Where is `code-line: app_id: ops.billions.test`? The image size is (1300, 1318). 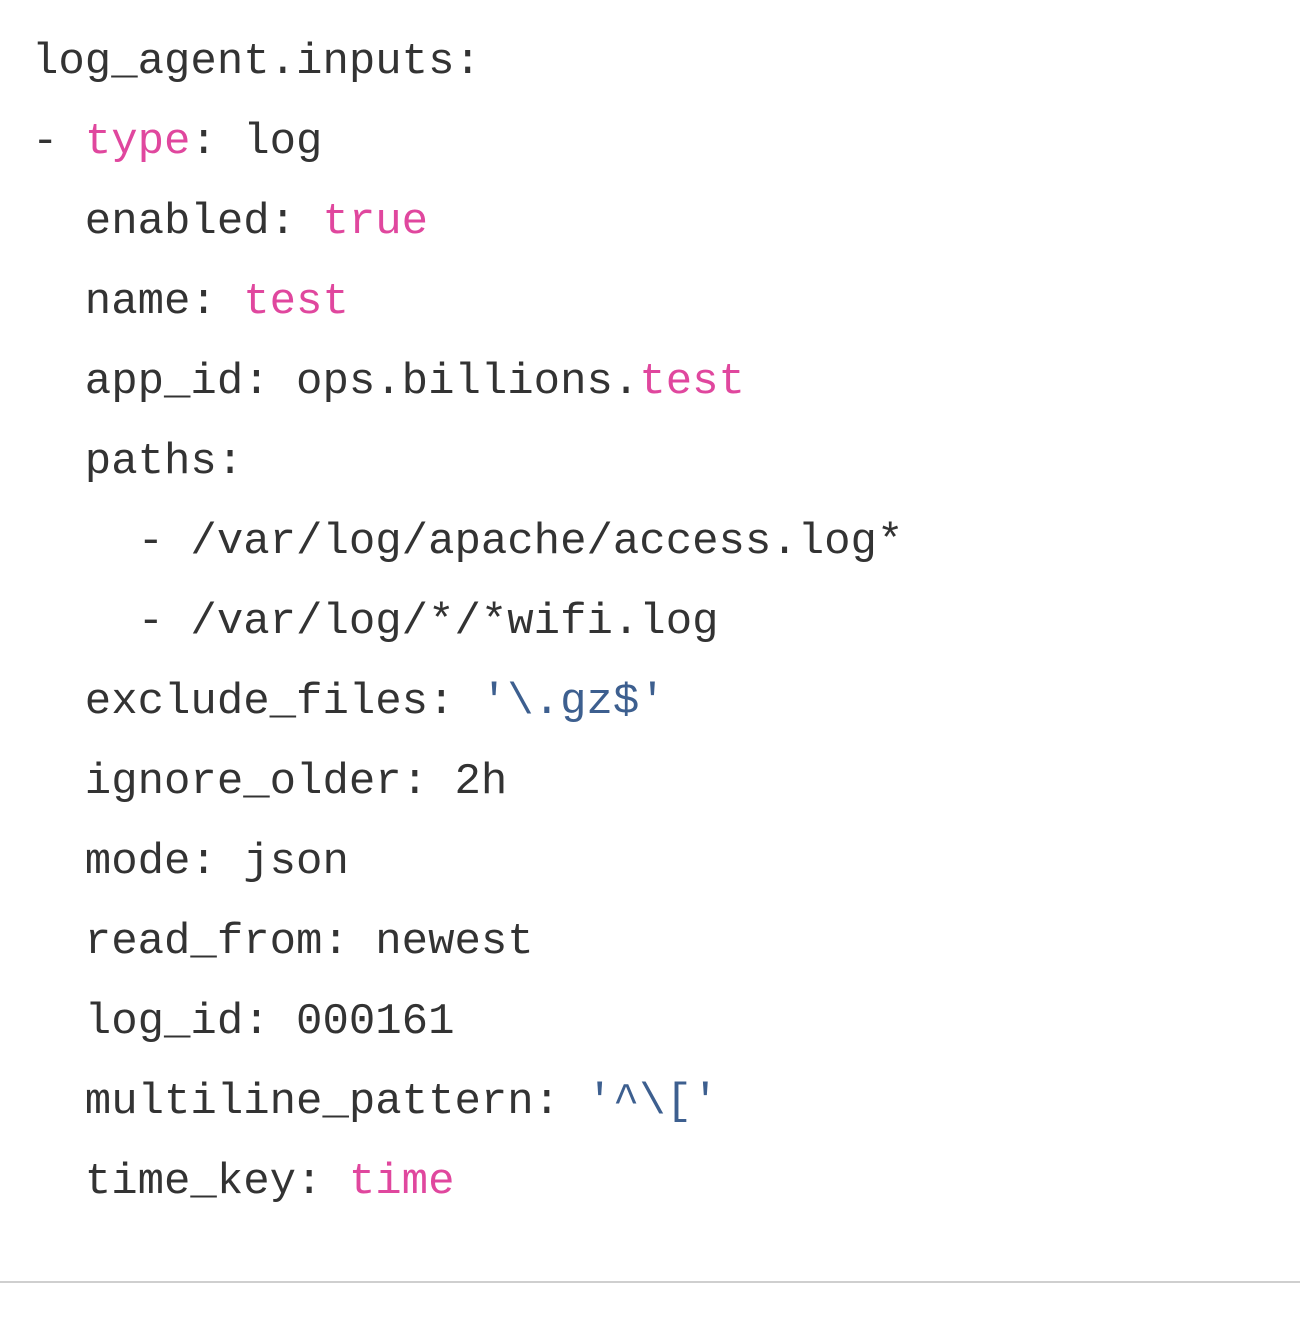
code-line: app_id: ops.billions.test is located at coordinates (657, 382).